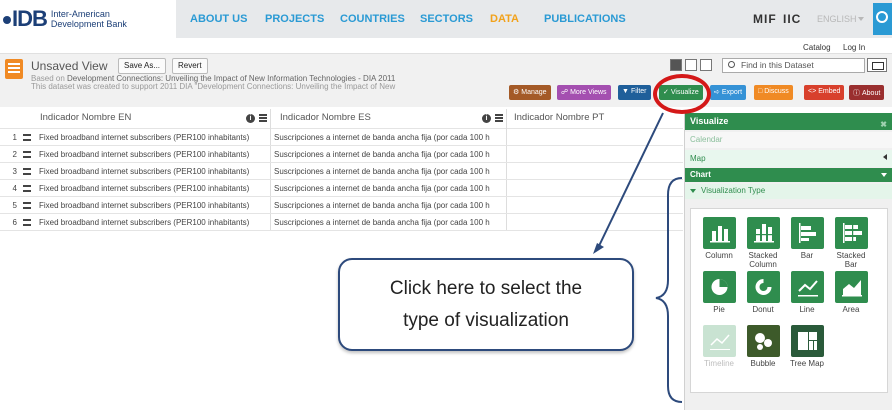  What do you see at coordinates (135, 119) in the screenshot?
I see `column-header-en: Indicador Nombre EN` at bounding box center [135, 119].